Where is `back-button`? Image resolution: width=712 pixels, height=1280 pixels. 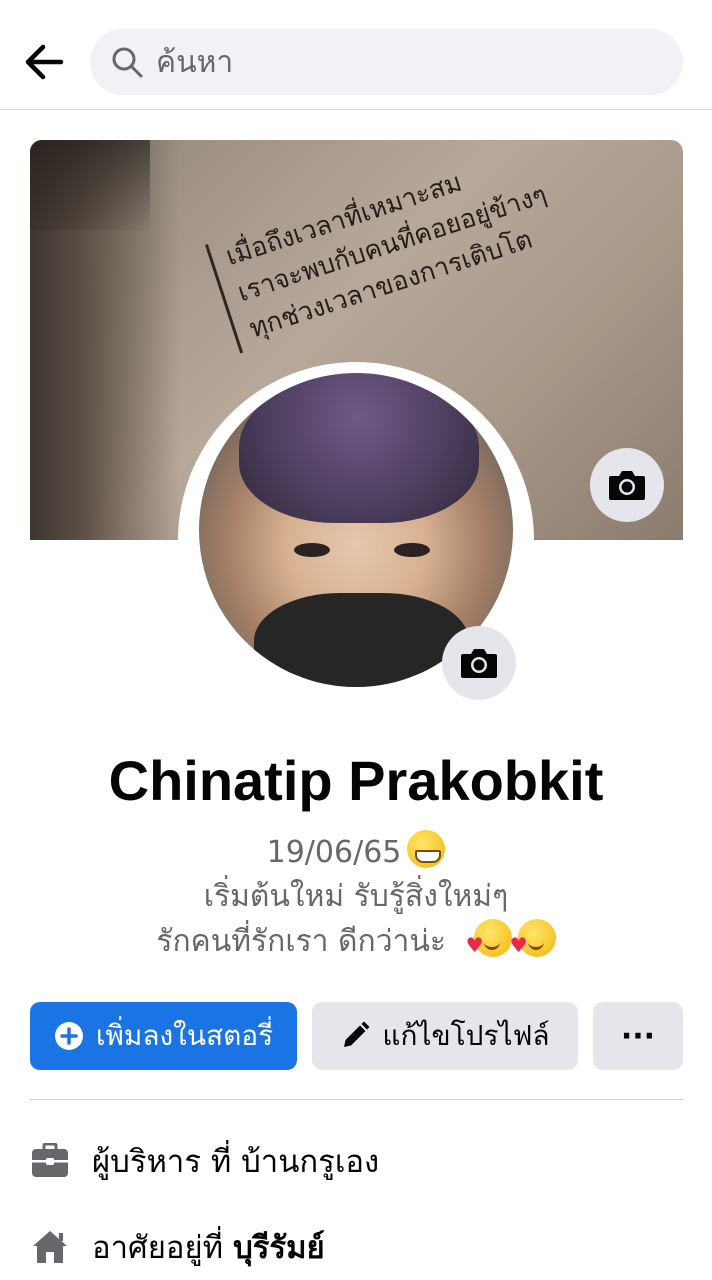
back-button is located at coordinates (44, 62).